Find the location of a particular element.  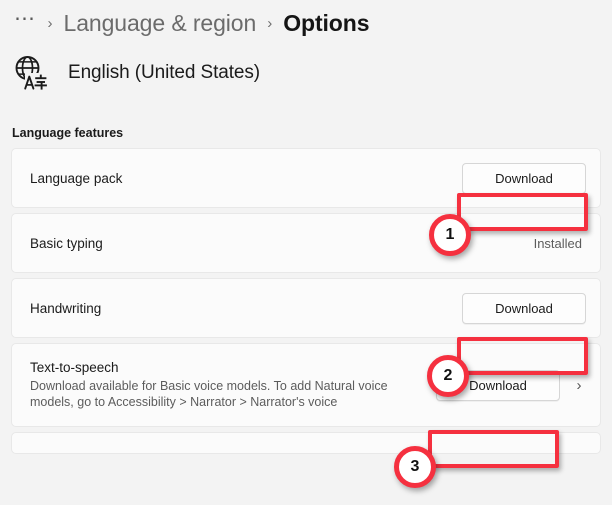

row-actions: Installed is located at coordinates (560, 243).